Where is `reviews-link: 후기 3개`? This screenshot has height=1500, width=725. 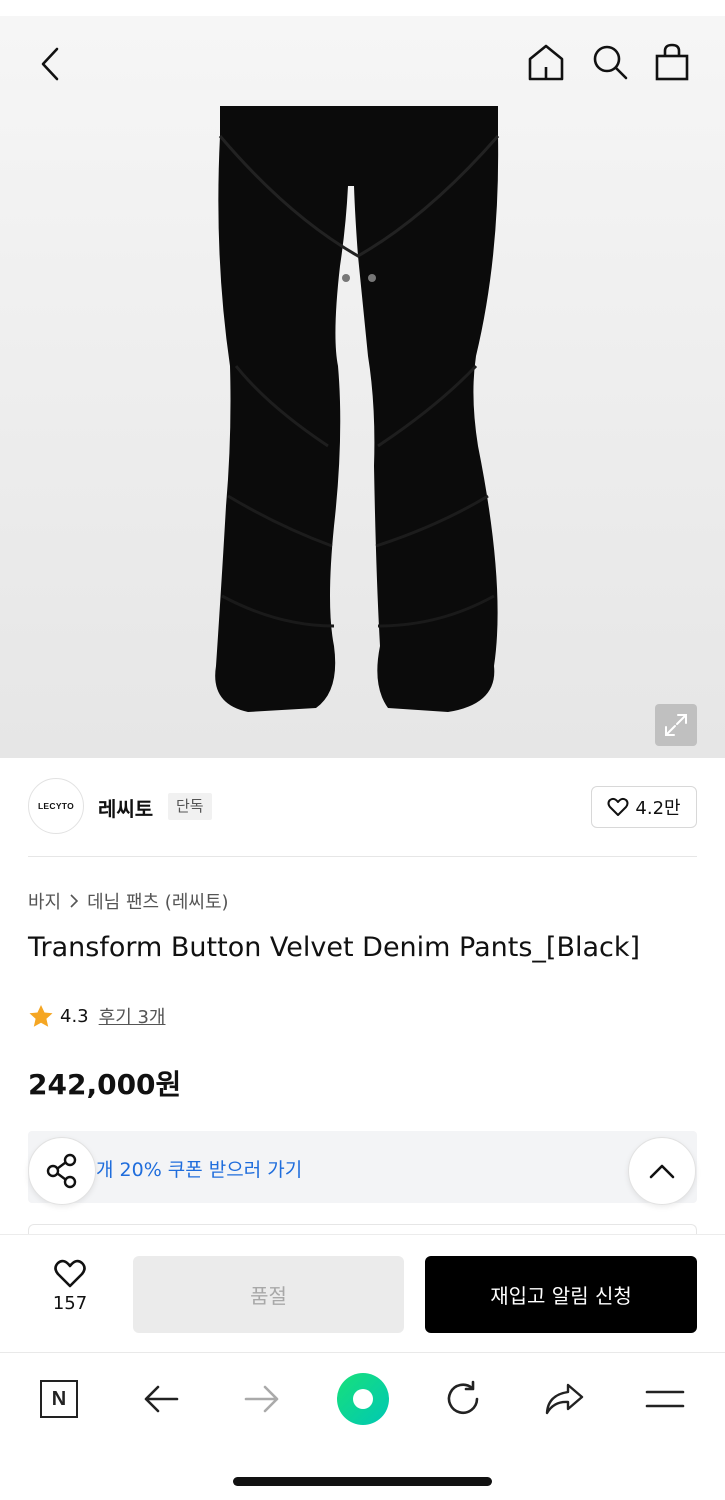
reviews-link: 후기 3개 is located at coordinates (132, 1016).